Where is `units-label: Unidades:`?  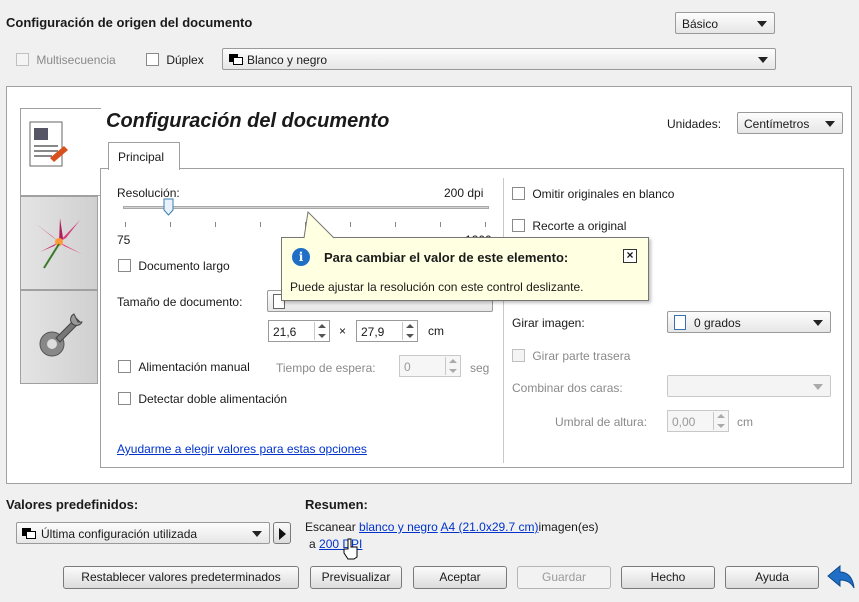 units-label: Unidades: is located at coordinates (694, 124).